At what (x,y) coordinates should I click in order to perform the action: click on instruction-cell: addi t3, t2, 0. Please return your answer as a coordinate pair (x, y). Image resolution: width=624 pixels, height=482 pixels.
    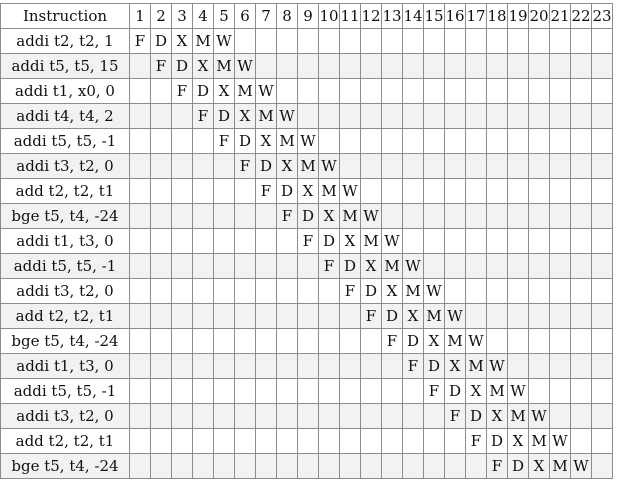
    Looking at the image, I should click on (65, 166).